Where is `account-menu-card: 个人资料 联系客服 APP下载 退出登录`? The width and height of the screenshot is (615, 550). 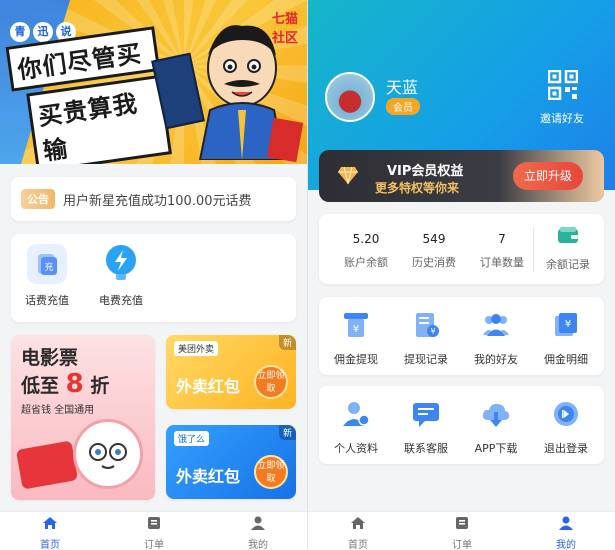 account-menu-card: 个人资料 联系客服 APP下载 退出登录 is located at coordinates (461, 425).